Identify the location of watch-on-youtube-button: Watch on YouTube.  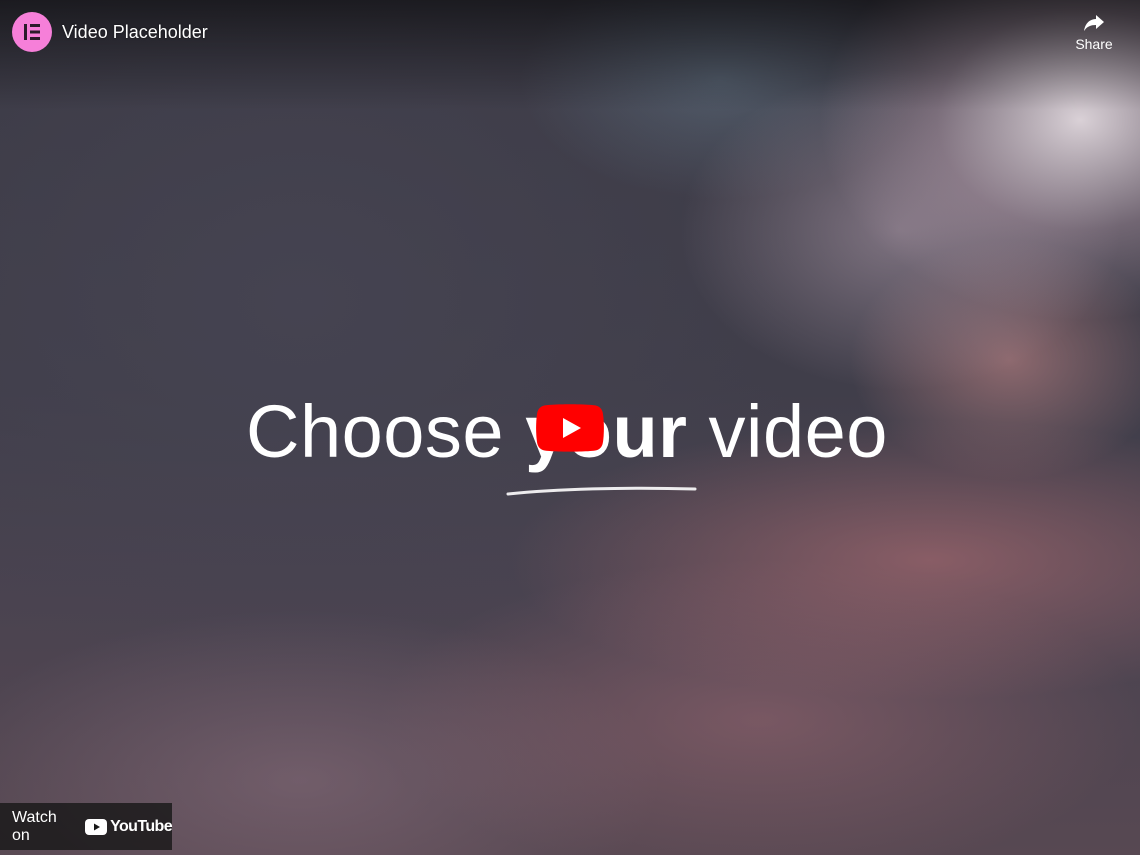
(86, 826).